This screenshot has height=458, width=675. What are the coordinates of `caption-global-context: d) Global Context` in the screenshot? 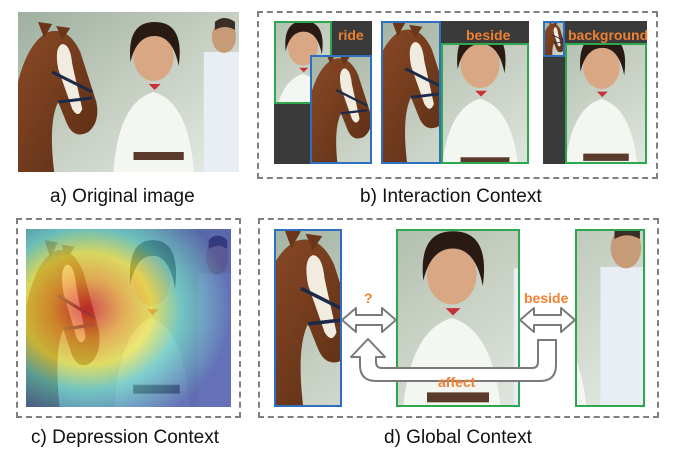 It's located at (458, 437).